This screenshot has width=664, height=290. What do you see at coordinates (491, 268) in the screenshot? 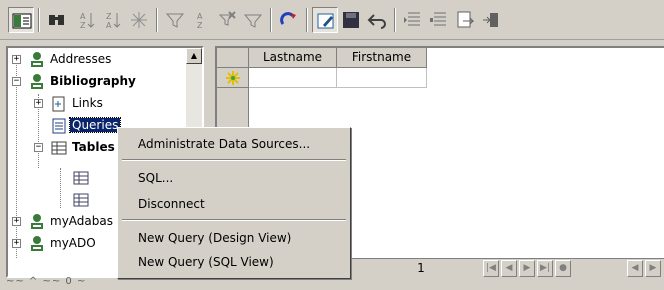
I see `first-record-icon: |◀` at bounding box center [491, 268].